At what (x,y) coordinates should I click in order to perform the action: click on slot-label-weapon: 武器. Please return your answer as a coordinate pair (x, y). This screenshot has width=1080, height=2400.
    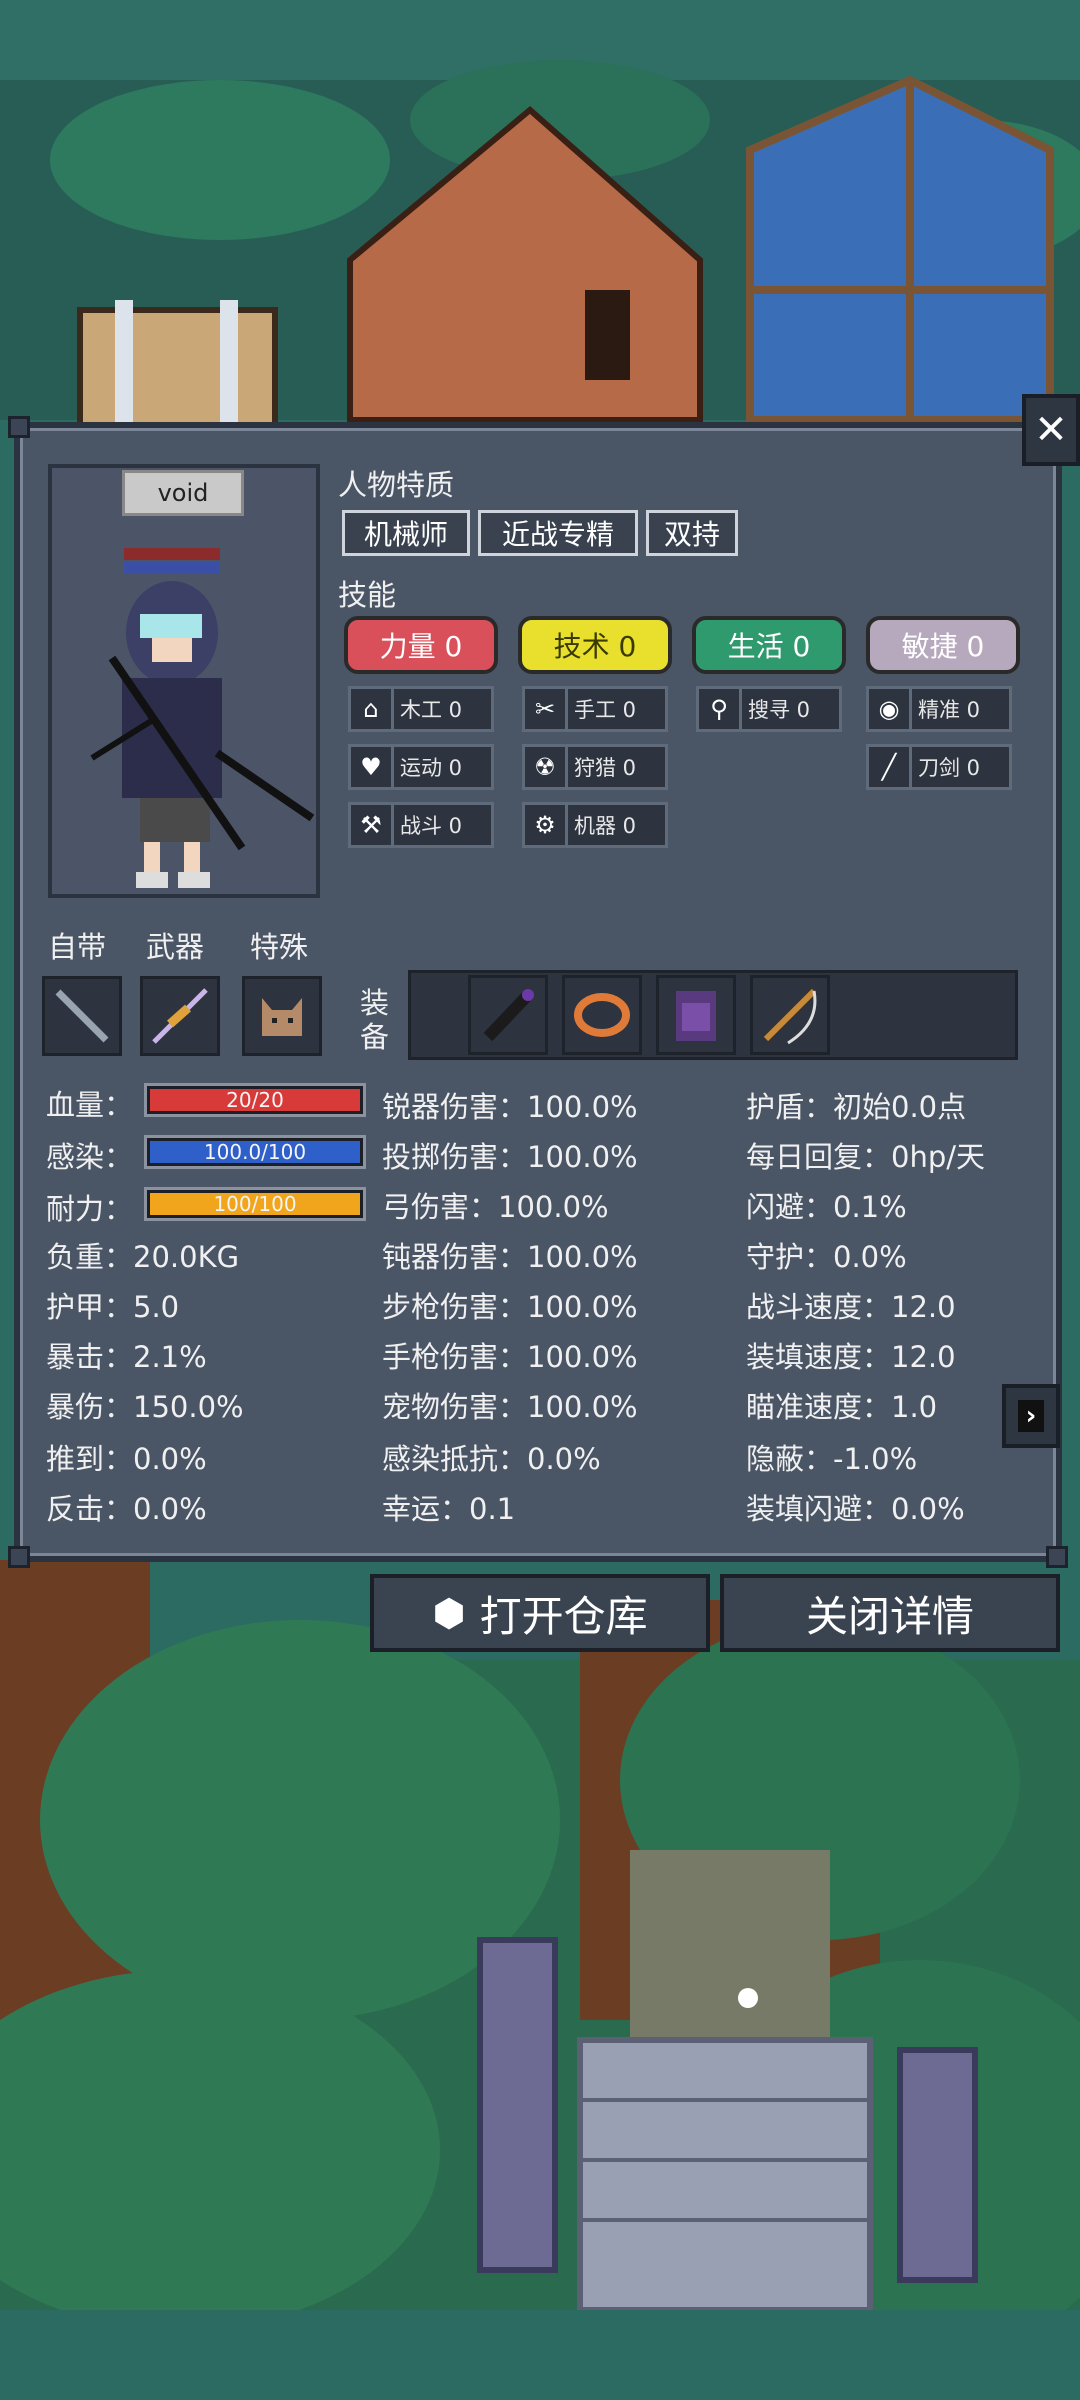
    Looking at the image, I should click on (175, 947).